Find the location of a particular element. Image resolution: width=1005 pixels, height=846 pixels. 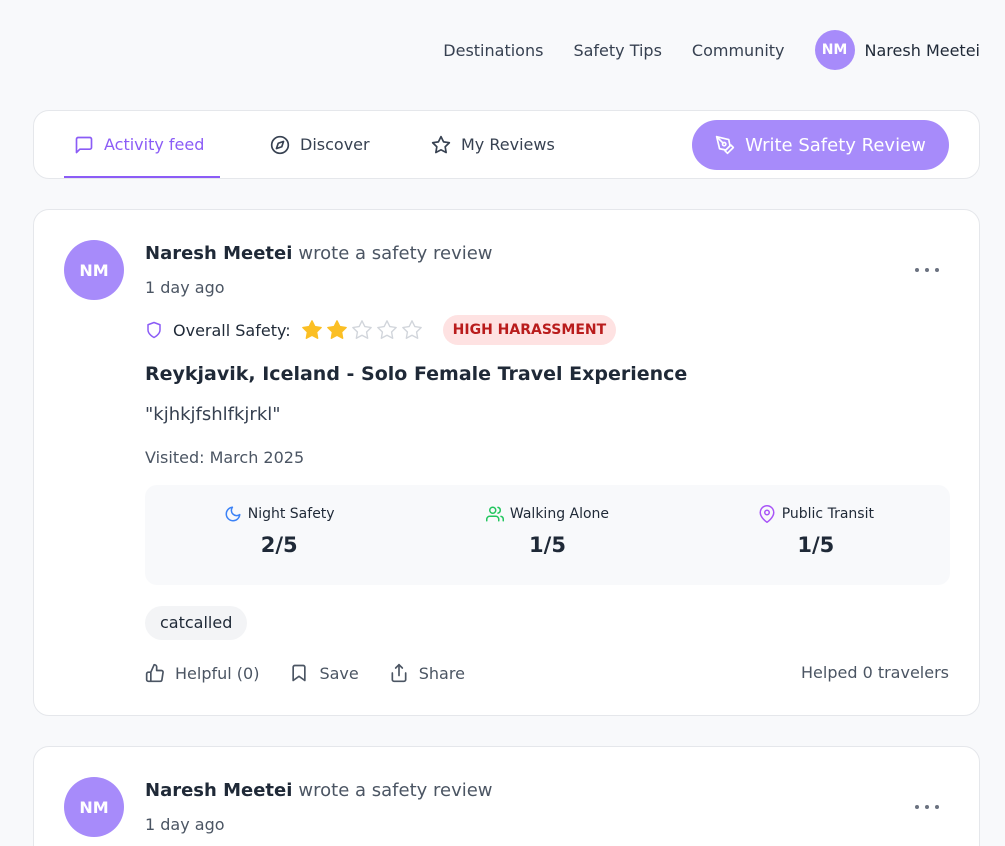

post-actions: Helpful (0) Save Share is located at coordinates (320, 673).